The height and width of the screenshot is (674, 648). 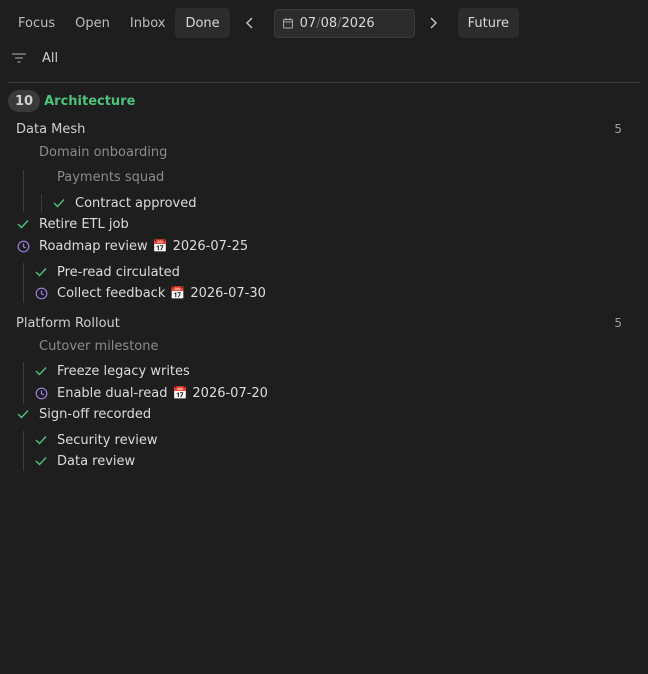 What do you see at coordinates (329, 23) in the screenshot?
I see `date-day: 08` at bounding box center [329, 23].